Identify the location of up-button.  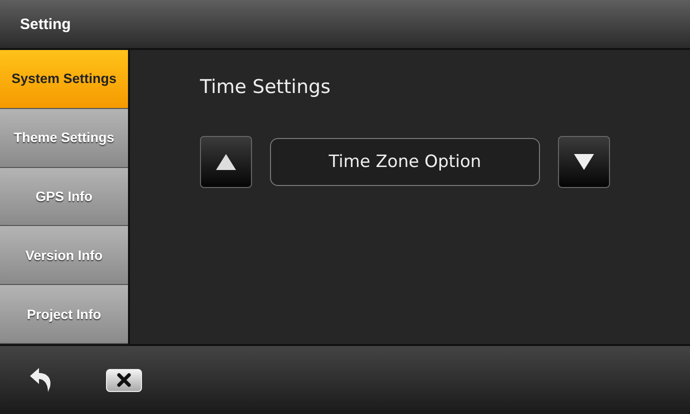
(226, 162).